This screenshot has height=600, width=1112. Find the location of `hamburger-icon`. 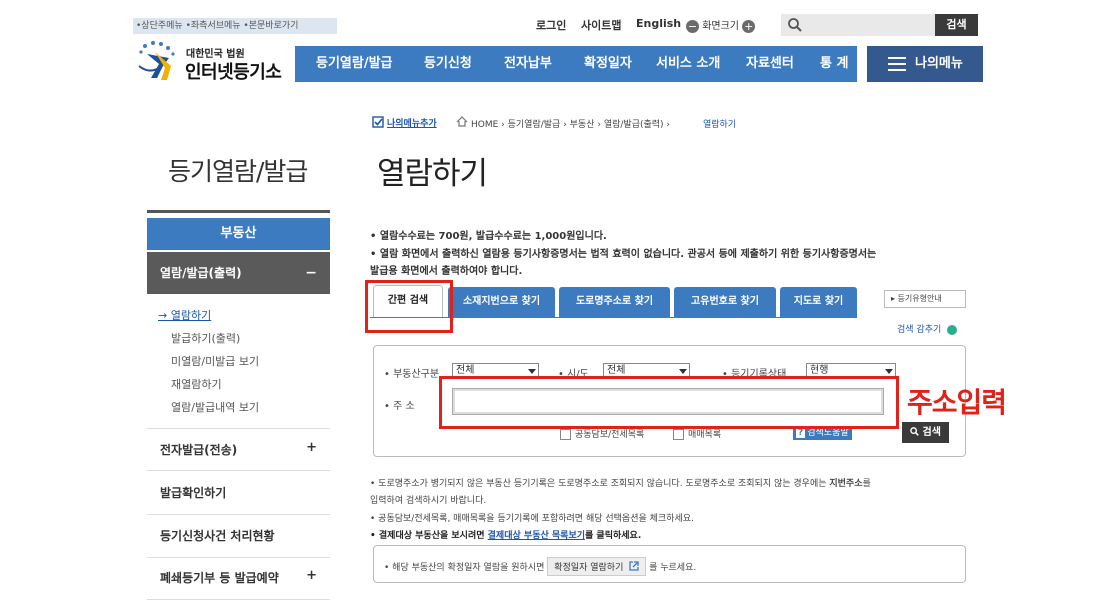

hamburger-icon is located at coordinates (897, 64).